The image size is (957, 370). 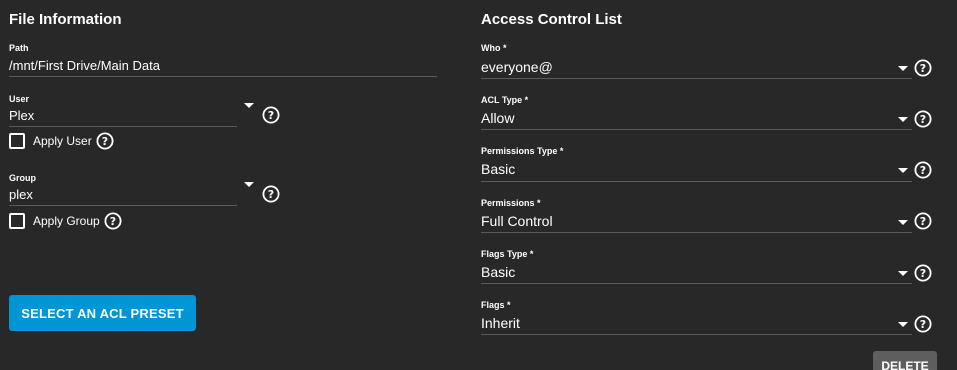 What do you see at coordinates (522, 151) in the screenshot?
I see `permissions-type-label: Permissions Type *` at bounding box center [522, 151].